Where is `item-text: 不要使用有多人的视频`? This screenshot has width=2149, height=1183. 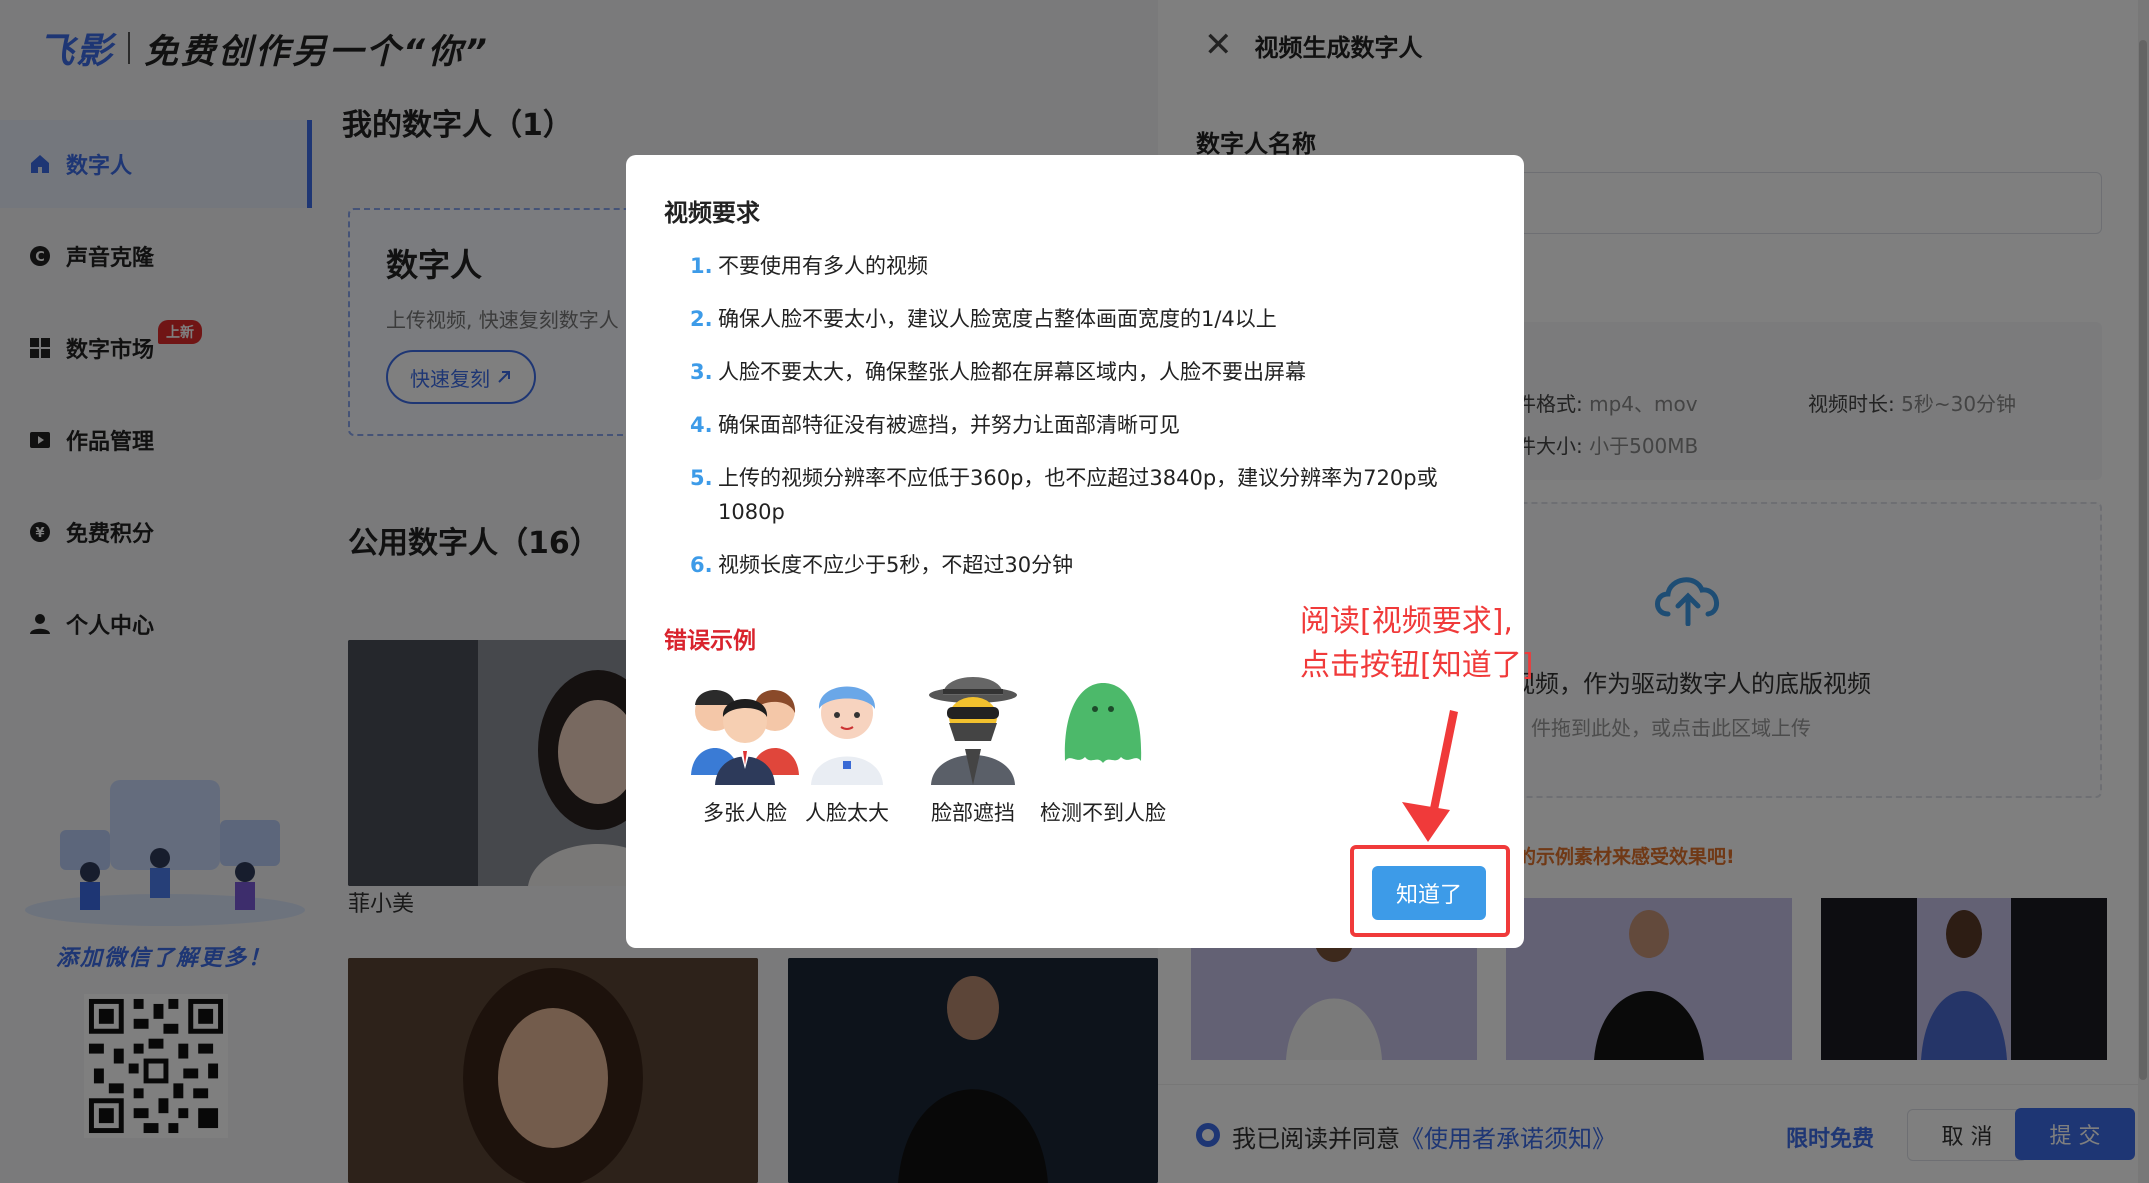
item-text: 不要使用有多人的视频 is located at coordinates (823, 266).